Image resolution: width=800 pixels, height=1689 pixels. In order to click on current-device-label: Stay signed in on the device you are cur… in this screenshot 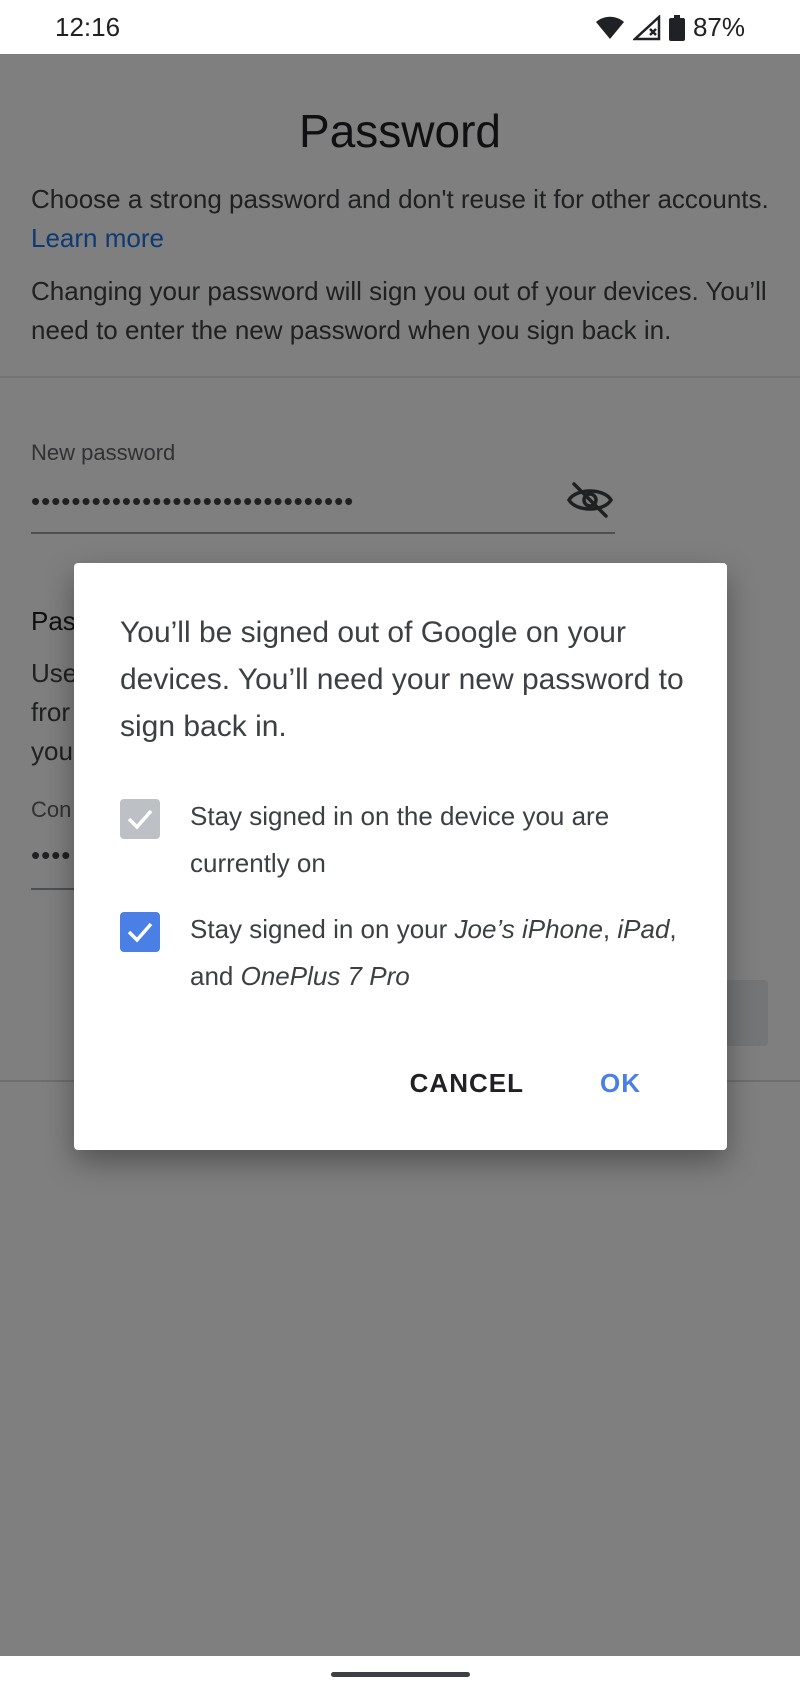, I will do `click(400, 839)`.